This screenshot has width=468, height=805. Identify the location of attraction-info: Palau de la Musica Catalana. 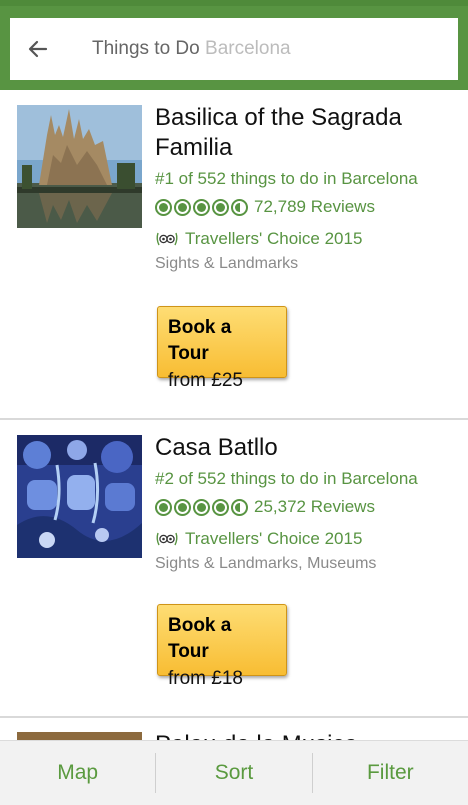
(306, 735).